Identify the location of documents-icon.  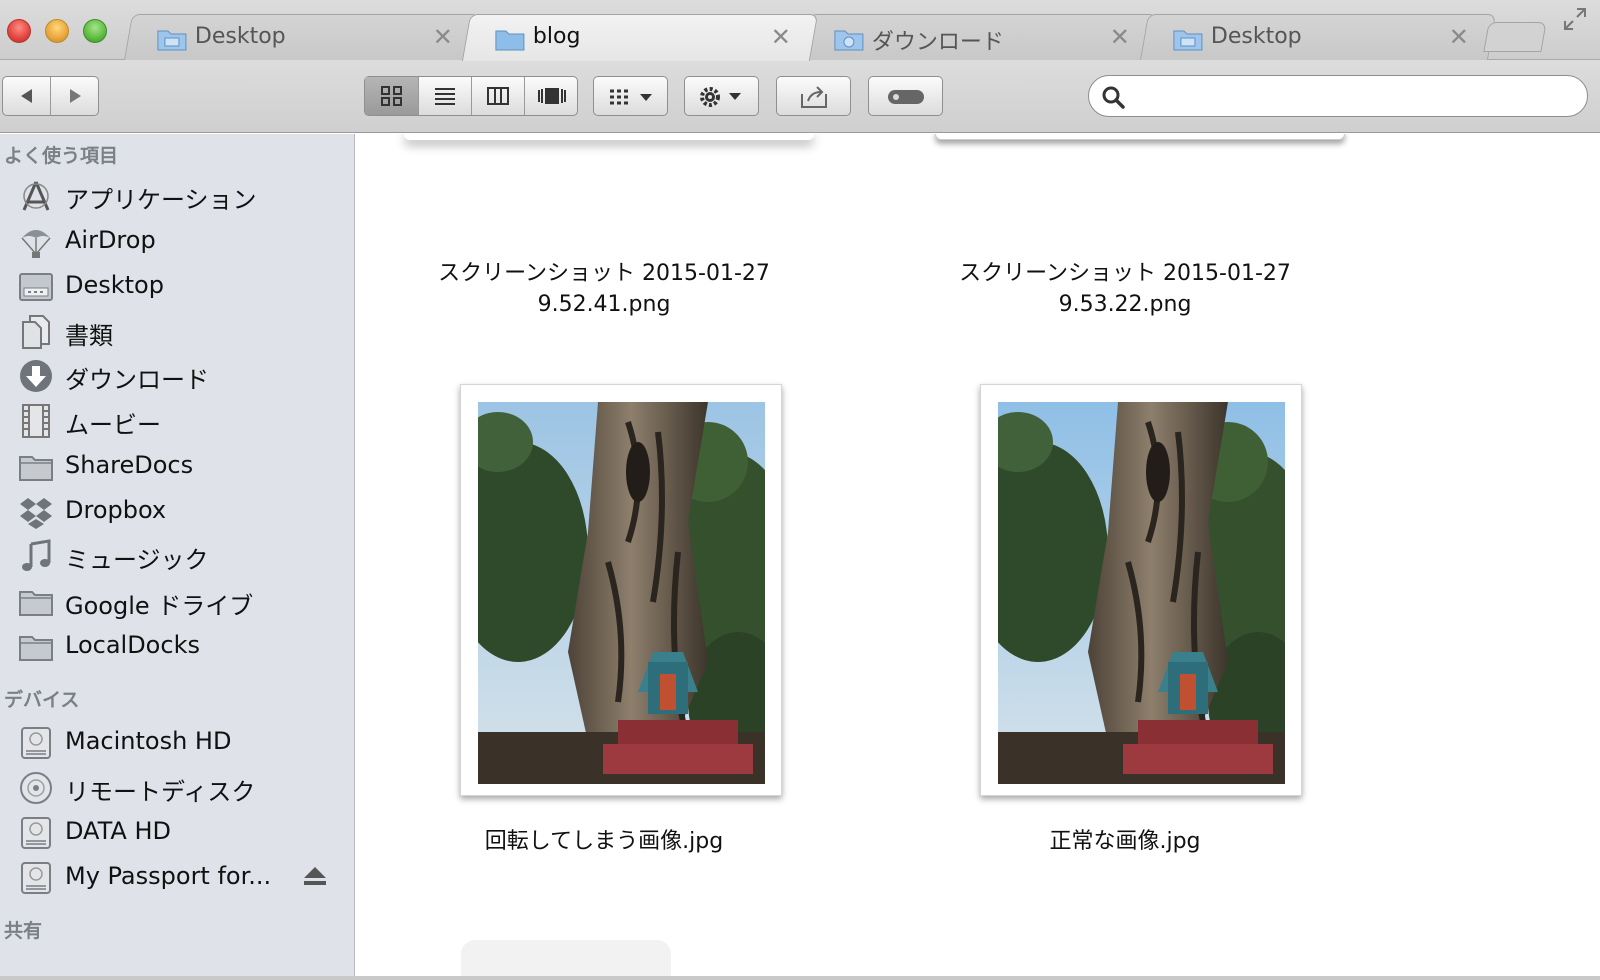
(36, 332).